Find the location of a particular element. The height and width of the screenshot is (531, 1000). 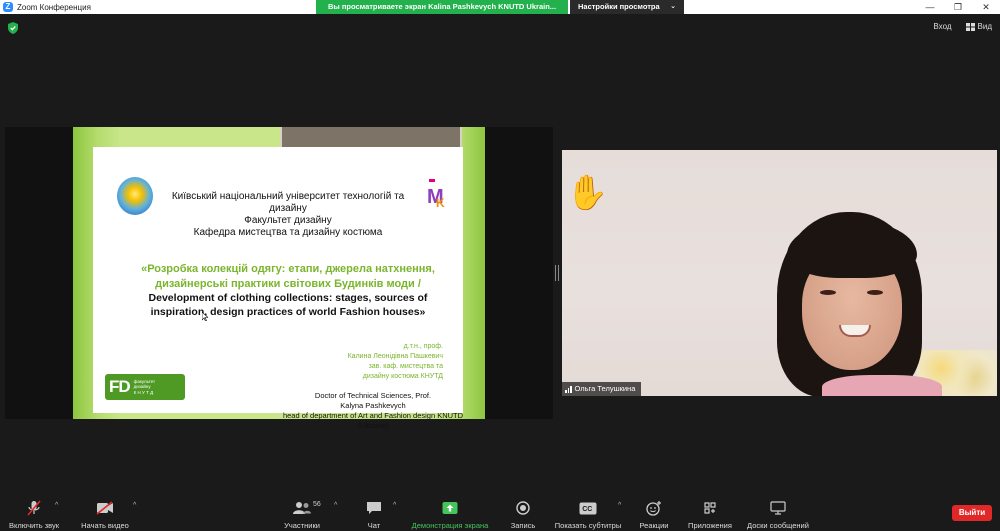

svg-text: CC is located at coordinates (587, 509).